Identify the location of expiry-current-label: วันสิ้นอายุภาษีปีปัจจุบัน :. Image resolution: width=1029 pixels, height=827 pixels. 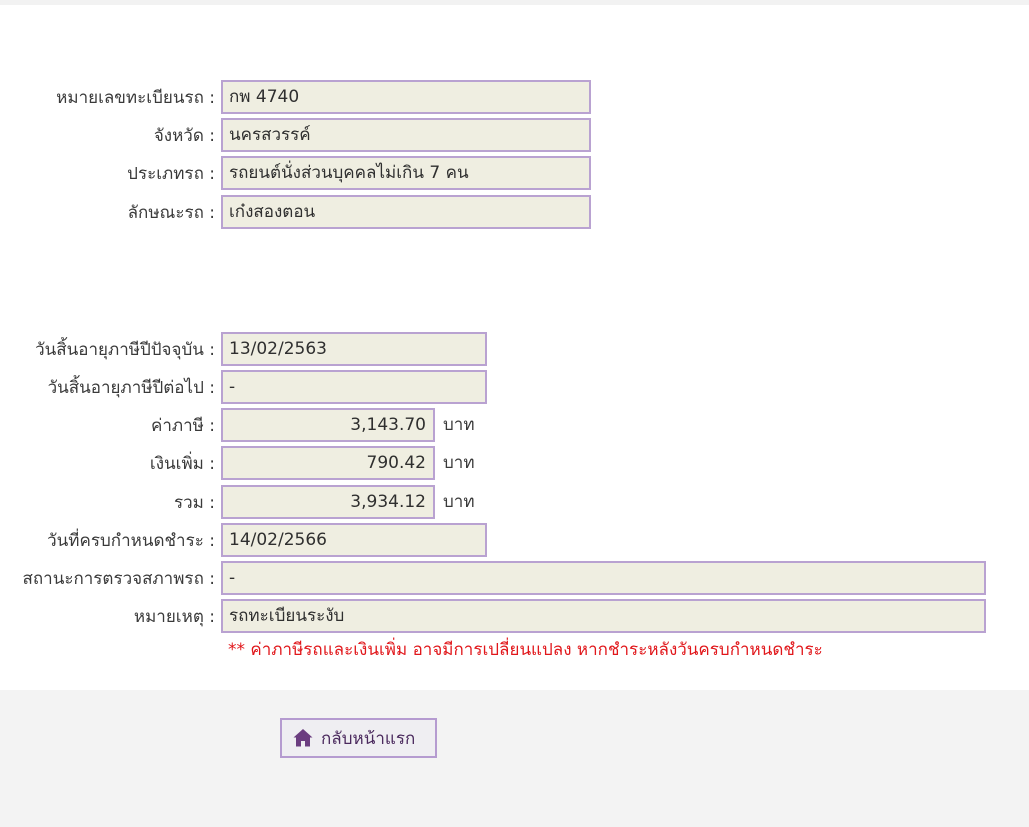
(125, 350).